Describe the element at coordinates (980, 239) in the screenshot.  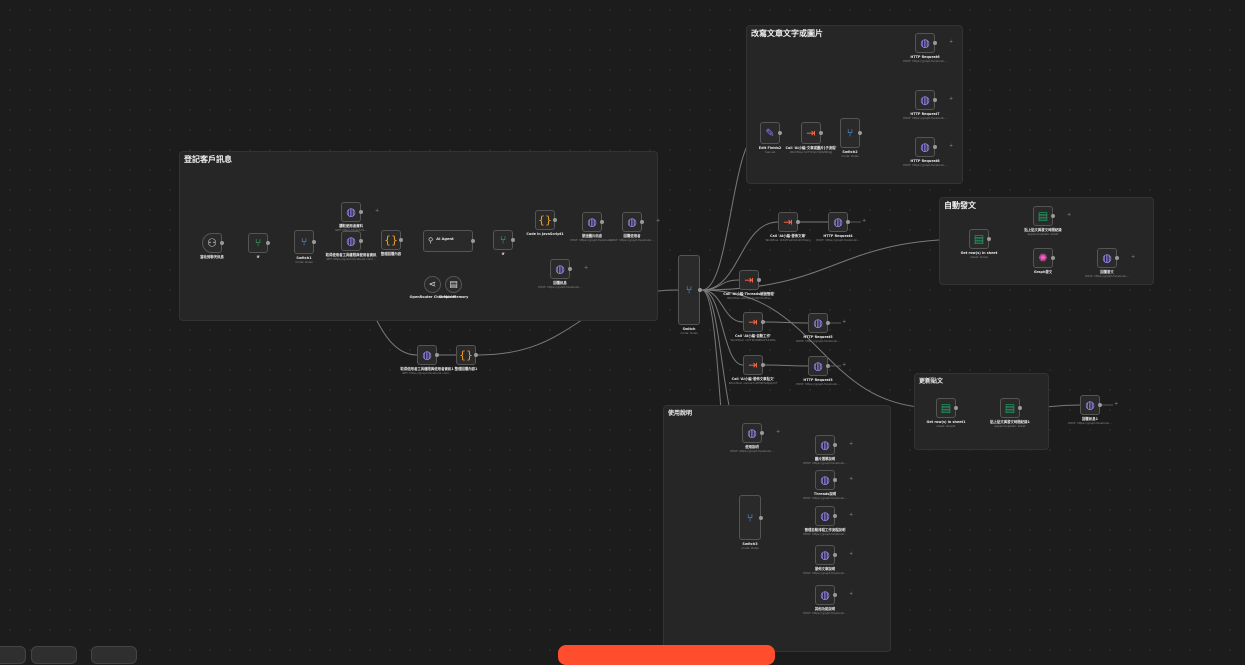
I see `node-sheet1: ▤` at that location.